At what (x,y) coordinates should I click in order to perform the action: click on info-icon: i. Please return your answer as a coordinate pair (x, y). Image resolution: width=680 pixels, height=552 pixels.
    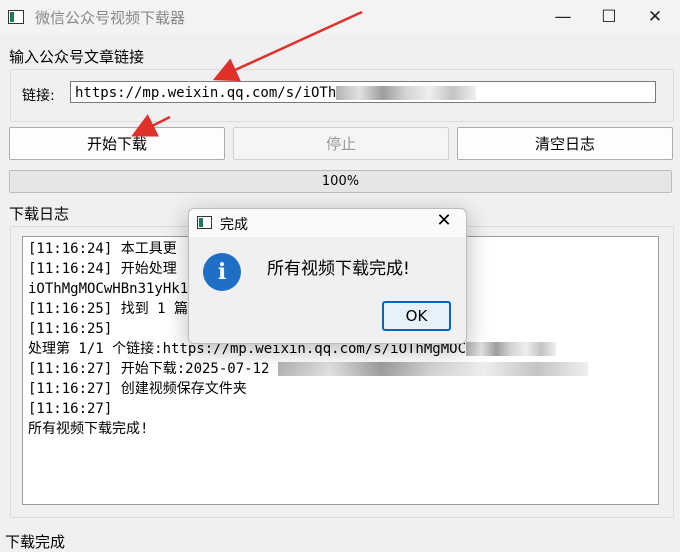
    Looking at the image, I should click on (222, 272).